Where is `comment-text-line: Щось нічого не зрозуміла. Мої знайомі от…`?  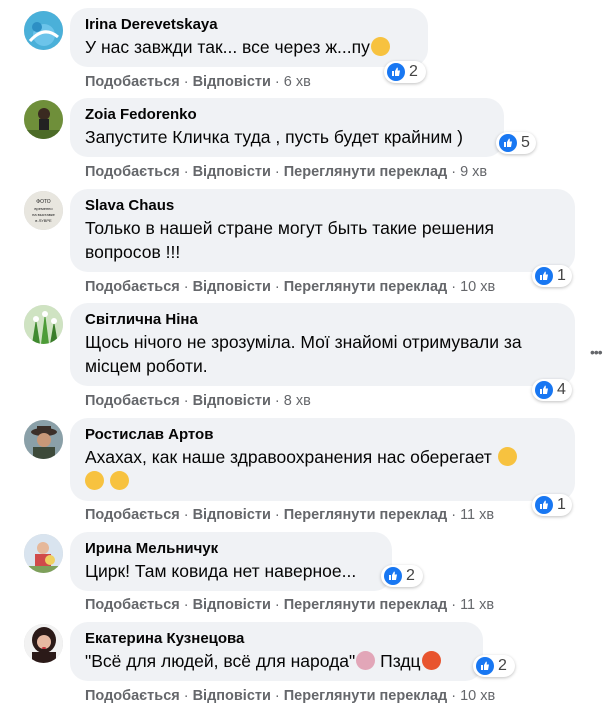
comment-text-line: Щось нічого не зрозуміла. Мої знайомі от… is located at coordinates (303, 342).